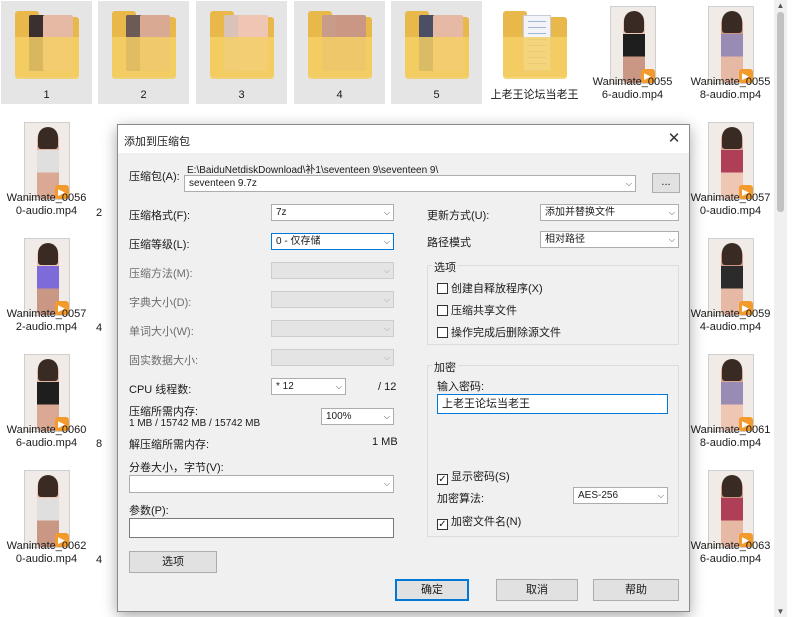 The height and width of the screenshot is (617, 800). I want to click on create-sfx-label: 创建自释放程序(X), so click(497, 289).